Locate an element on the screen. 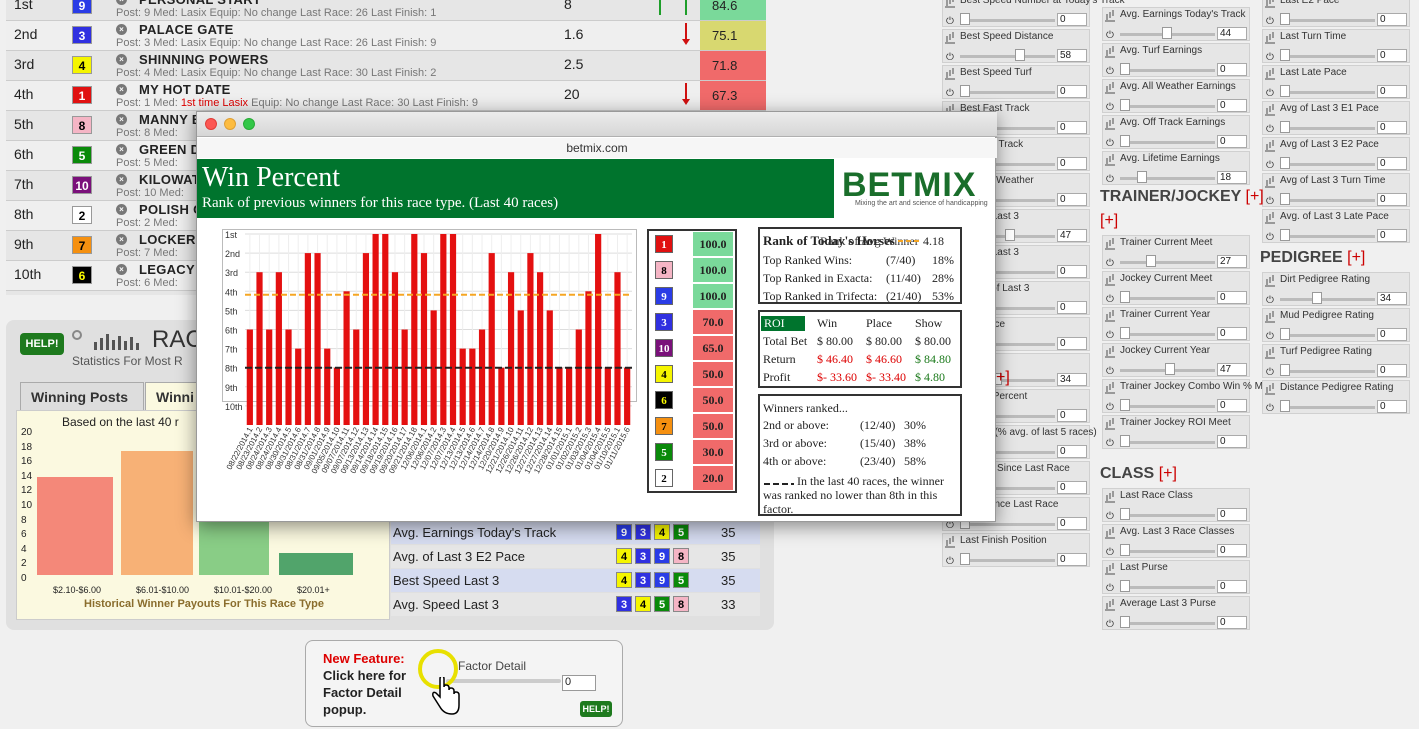  factor-weight-input: 18 is located at coordinates (1232, 177).